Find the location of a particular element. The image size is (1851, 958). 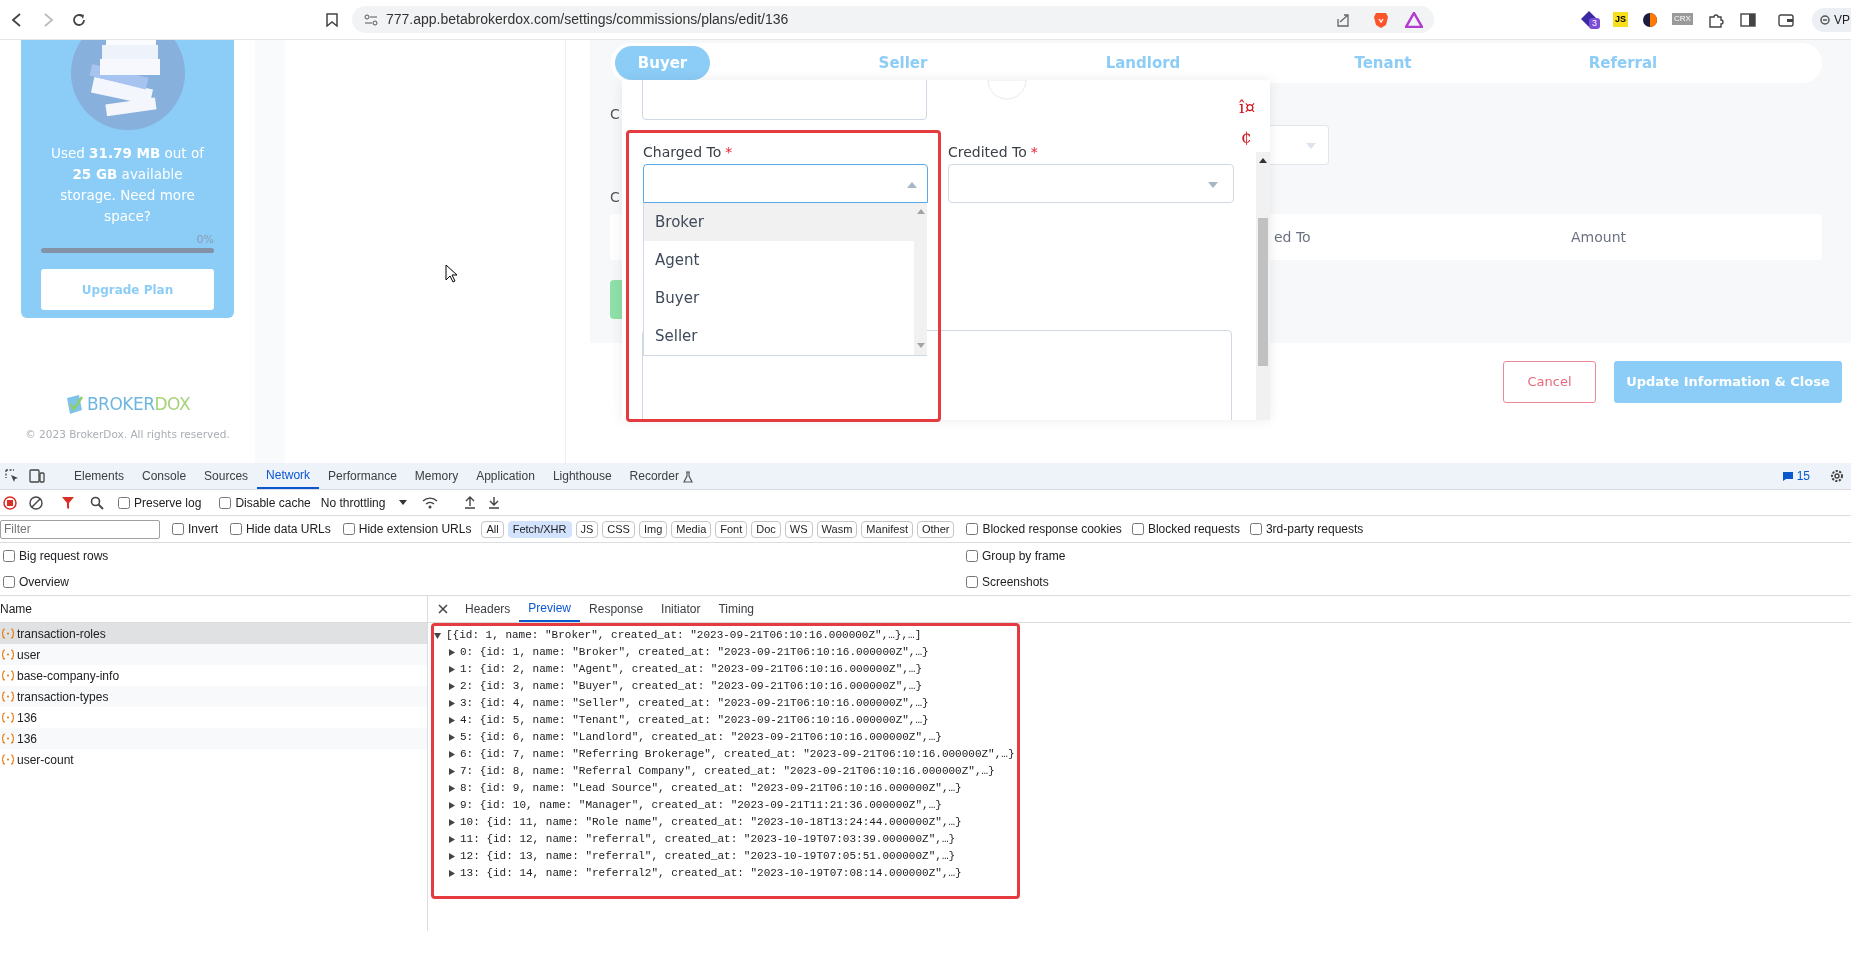

detail-tab: Timing is located at coordinates (736, 609).